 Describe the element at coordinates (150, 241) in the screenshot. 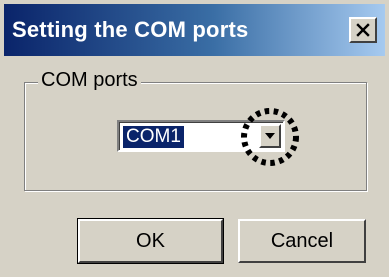

I see `ok-button: OK` at that location.